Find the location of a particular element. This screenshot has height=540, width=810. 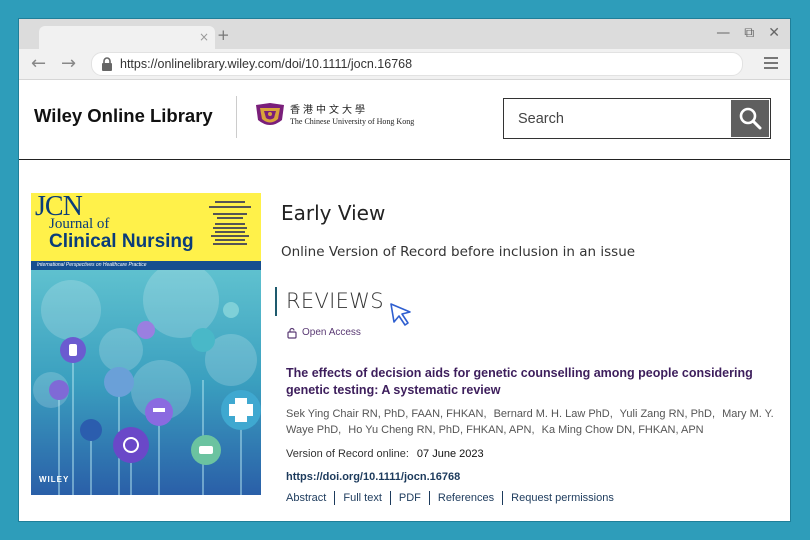

vor-date: 07 June 2023 is located at coordinates (450, 454).